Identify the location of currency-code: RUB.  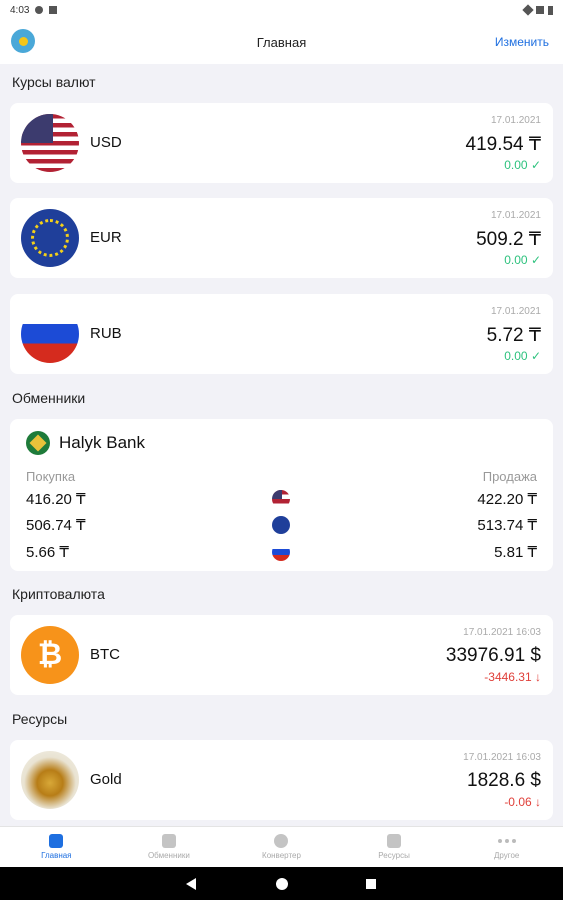
(106, 333).